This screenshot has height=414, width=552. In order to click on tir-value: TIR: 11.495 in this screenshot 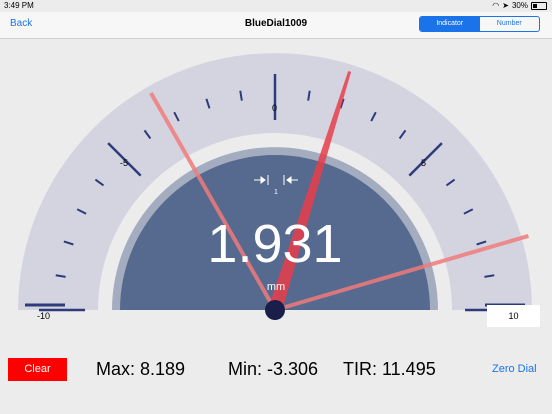, I will do `click(389, 369)`.